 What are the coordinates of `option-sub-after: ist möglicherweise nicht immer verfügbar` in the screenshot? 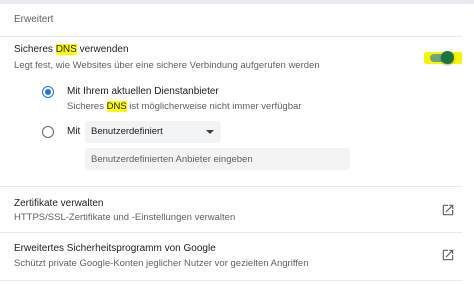 It's located at (214, 106).